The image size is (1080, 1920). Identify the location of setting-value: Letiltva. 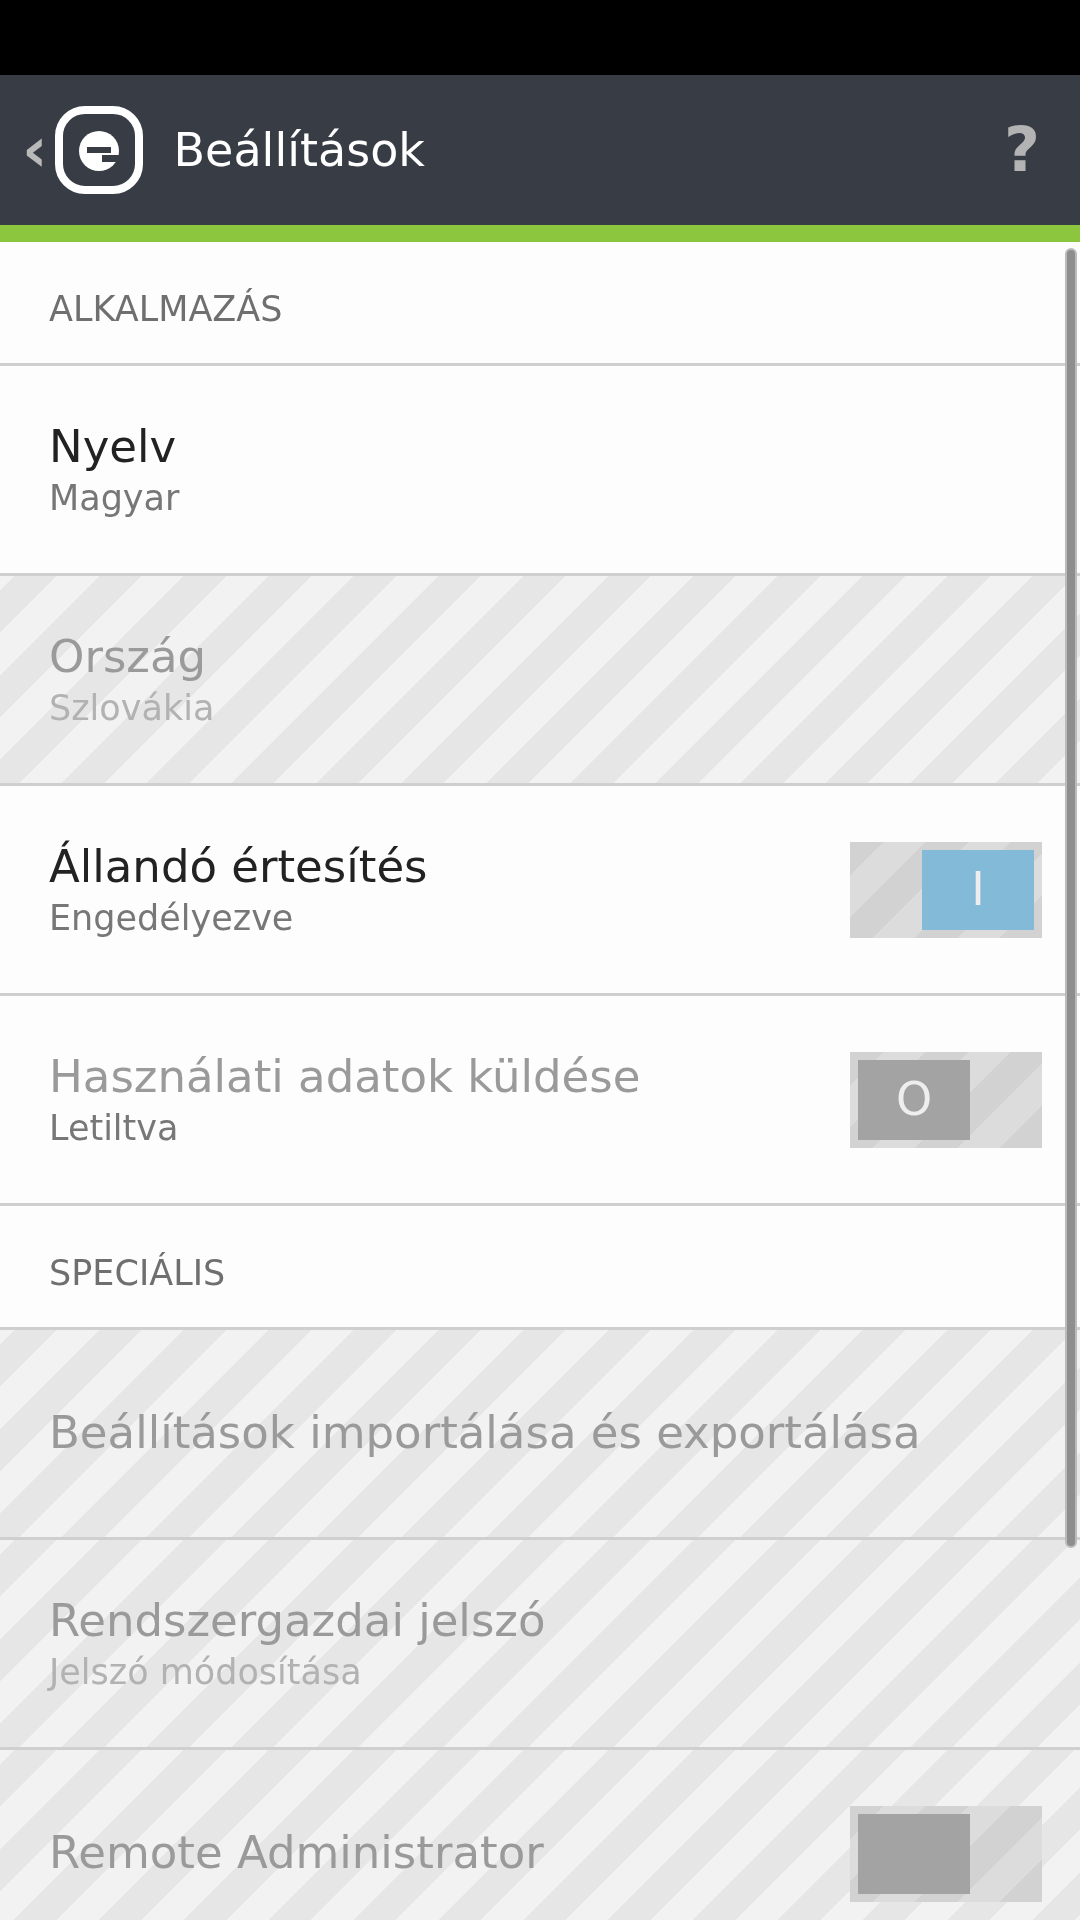
(114, 1128).